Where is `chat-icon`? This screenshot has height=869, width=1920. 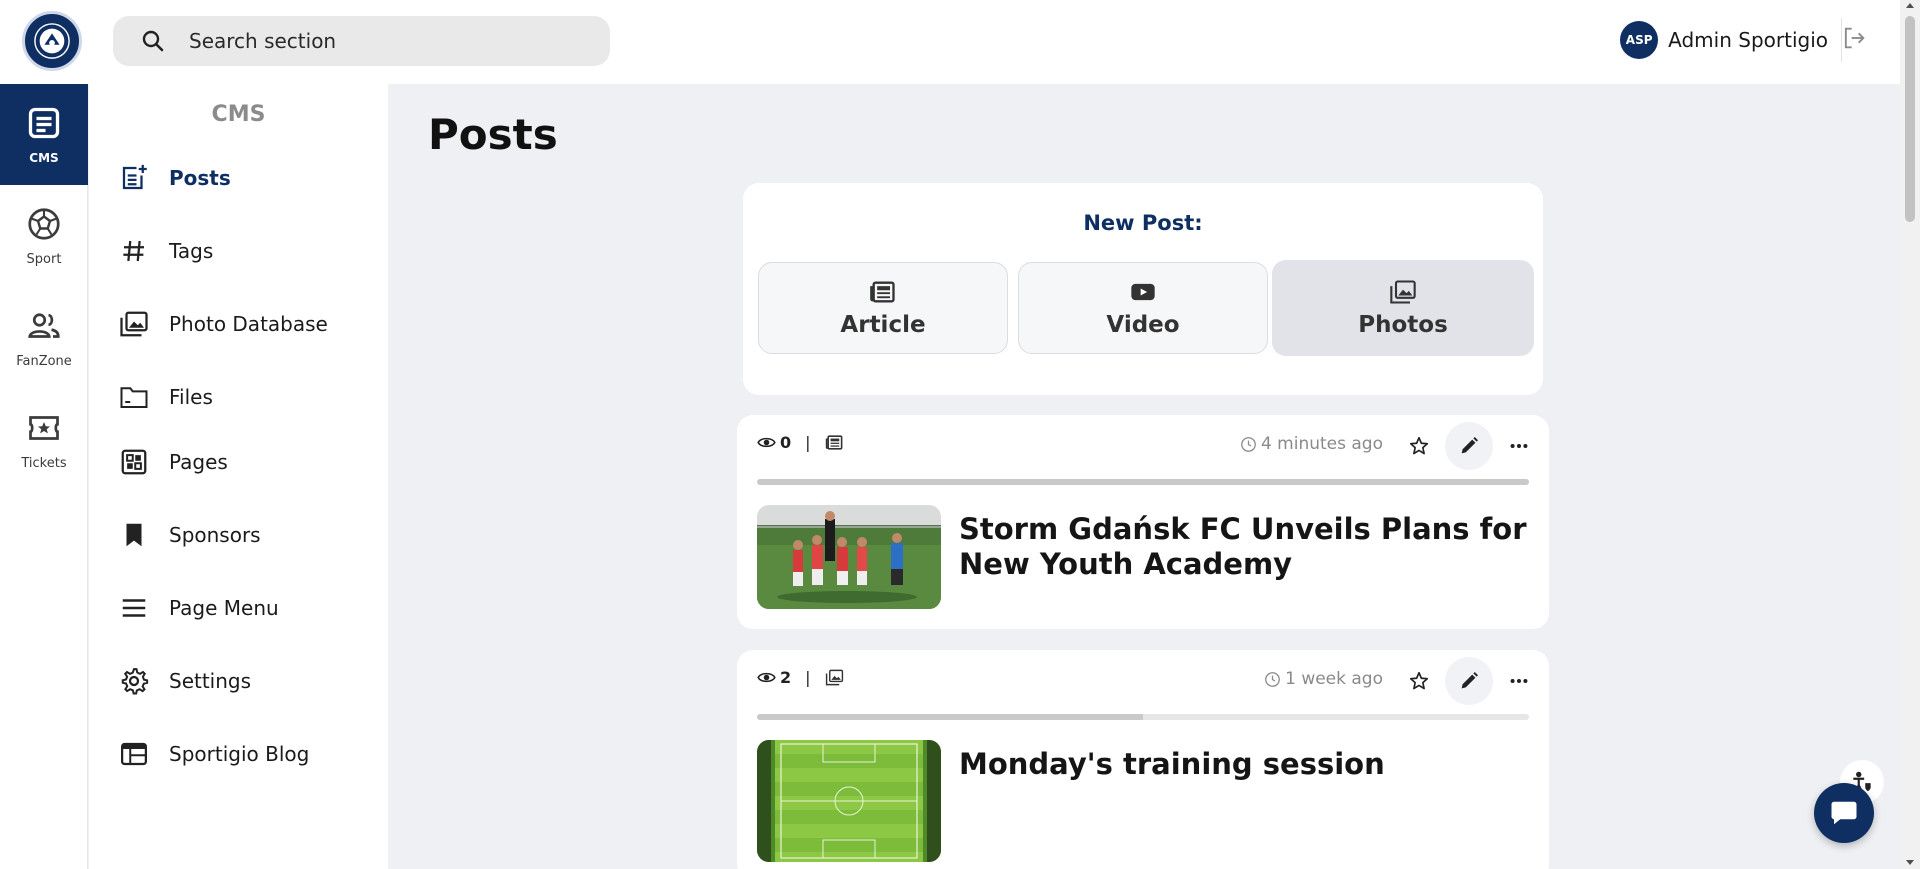 chat-icon is located at coordinates (1844, 813).